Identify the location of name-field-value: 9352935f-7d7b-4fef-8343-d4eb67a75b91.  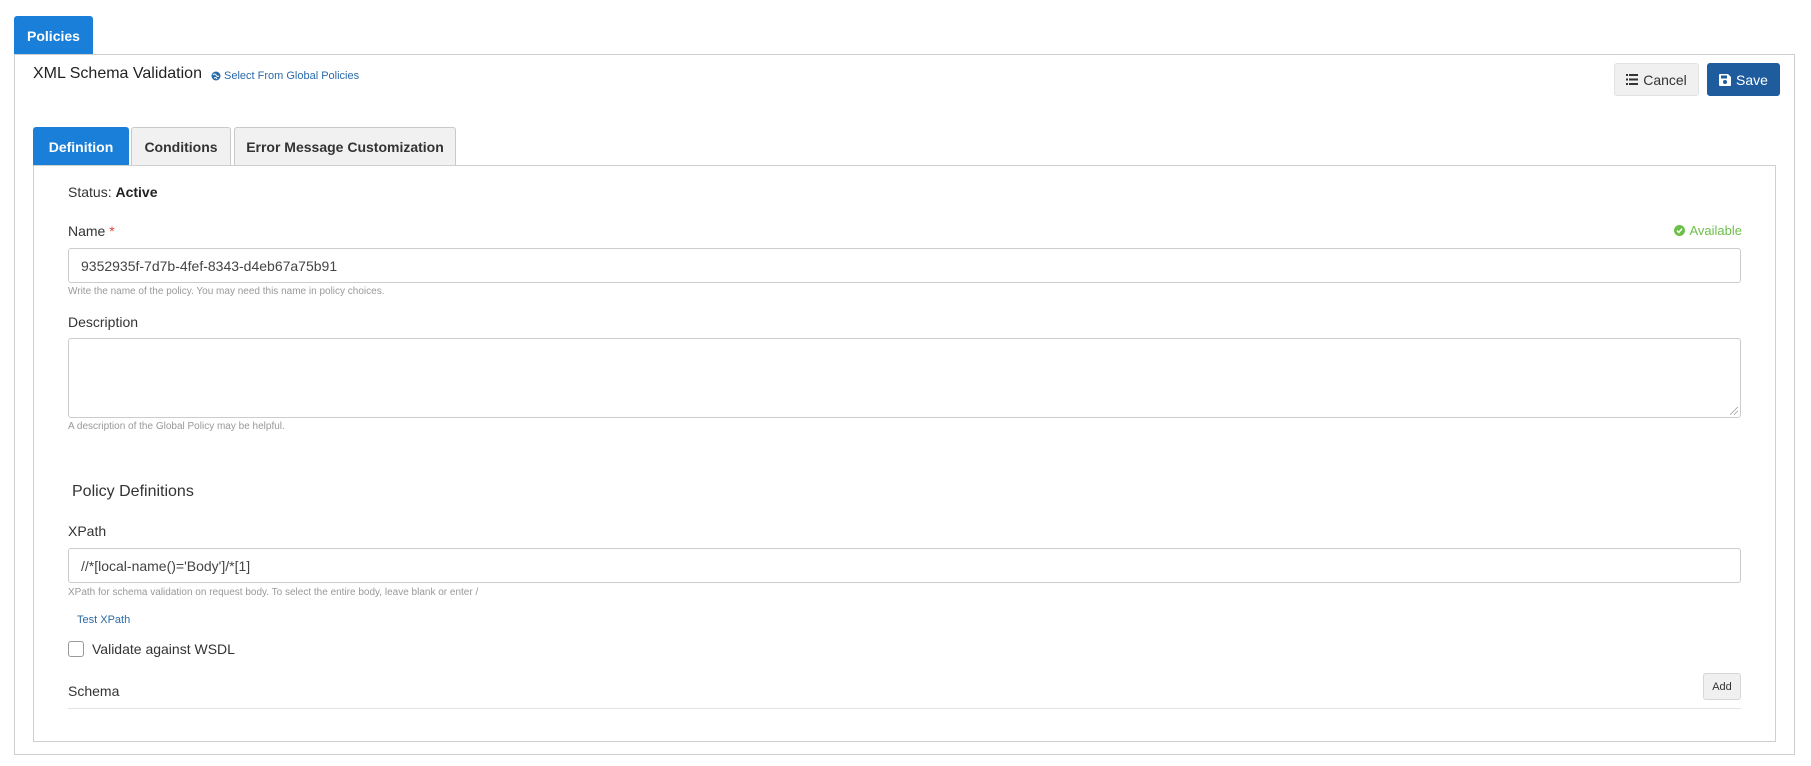
(209, 265).